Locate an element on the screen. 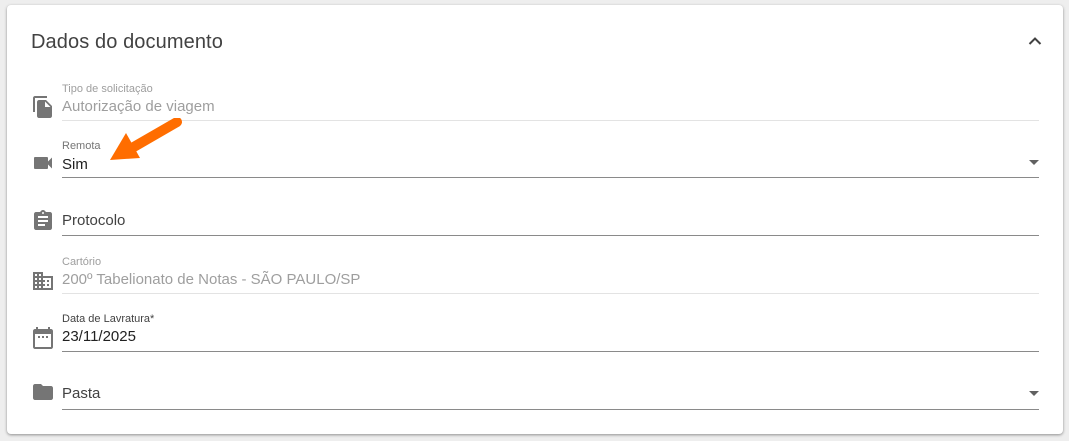  field-label: Remota is located at coordinates (81, 146).